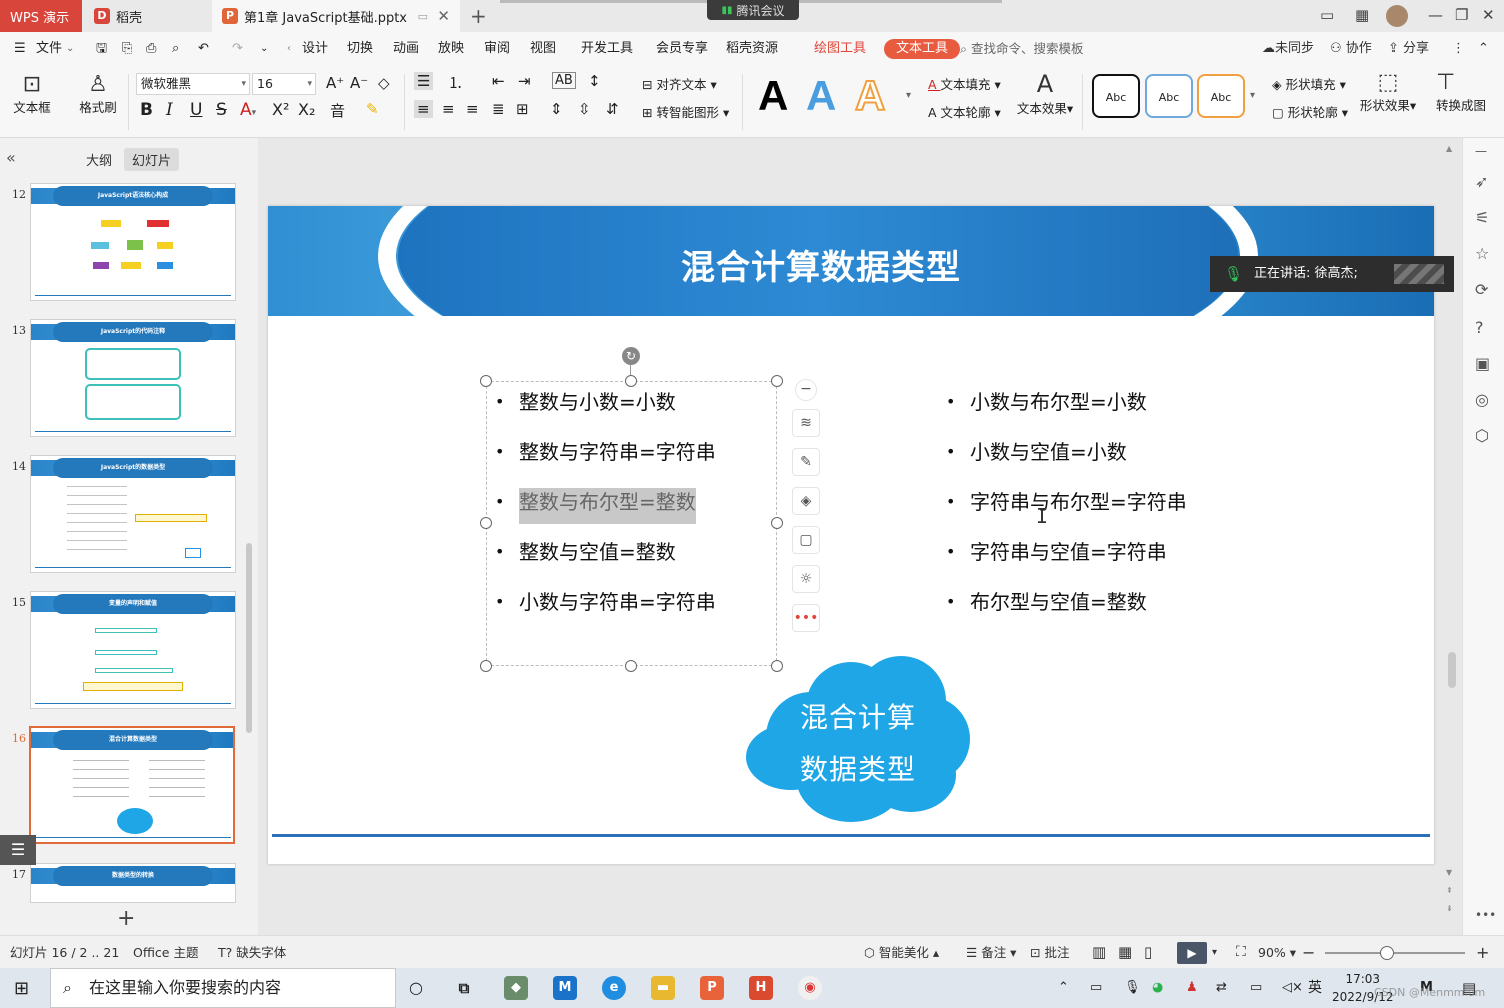 Image resolution: width=1504 pixels, height=1008 pixels. I want to click on menu-daoke-resources: 稻壳资源, so click(752, 49).